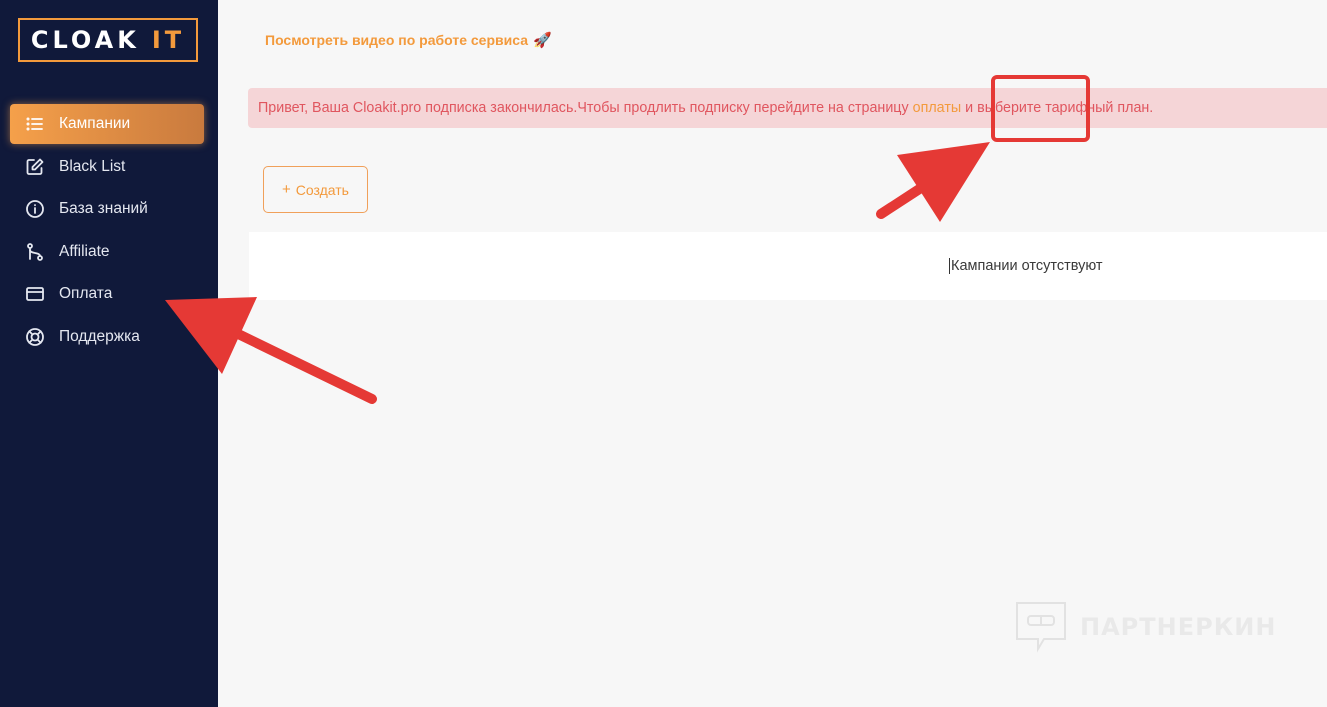  What do you see at coordinates (286, 189) in the screenshot?
I see `plus-icon: +` at bounding box center [286, 189].